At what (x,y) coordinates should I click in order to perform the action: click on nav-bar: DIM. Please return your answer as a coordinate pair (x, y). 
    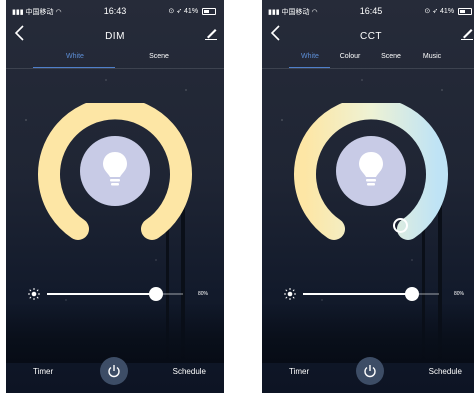
    Looking at the image, I should click on (115, 35).